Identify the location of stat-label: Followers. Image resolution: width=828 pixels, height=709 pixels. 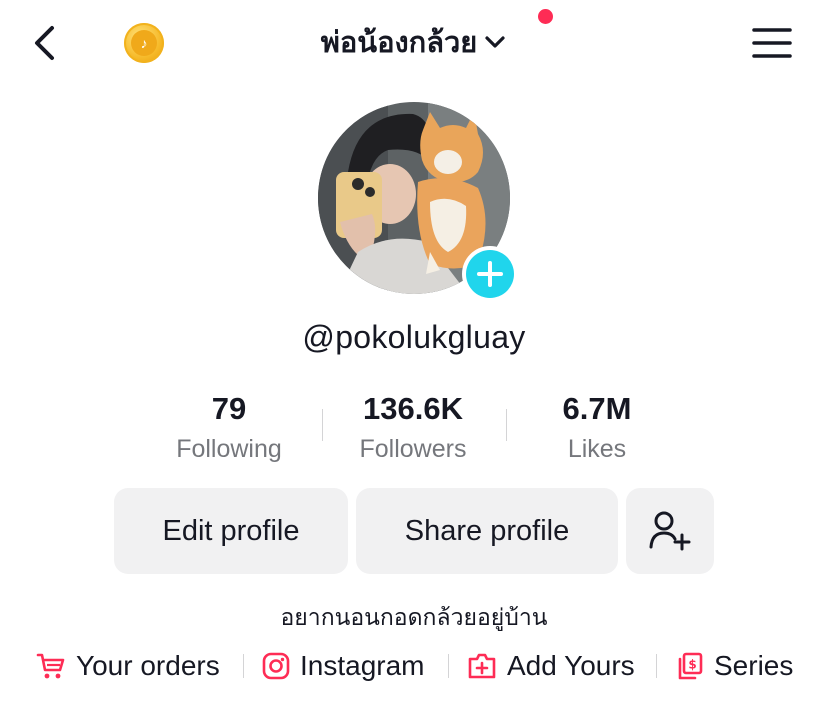
(413, 449).